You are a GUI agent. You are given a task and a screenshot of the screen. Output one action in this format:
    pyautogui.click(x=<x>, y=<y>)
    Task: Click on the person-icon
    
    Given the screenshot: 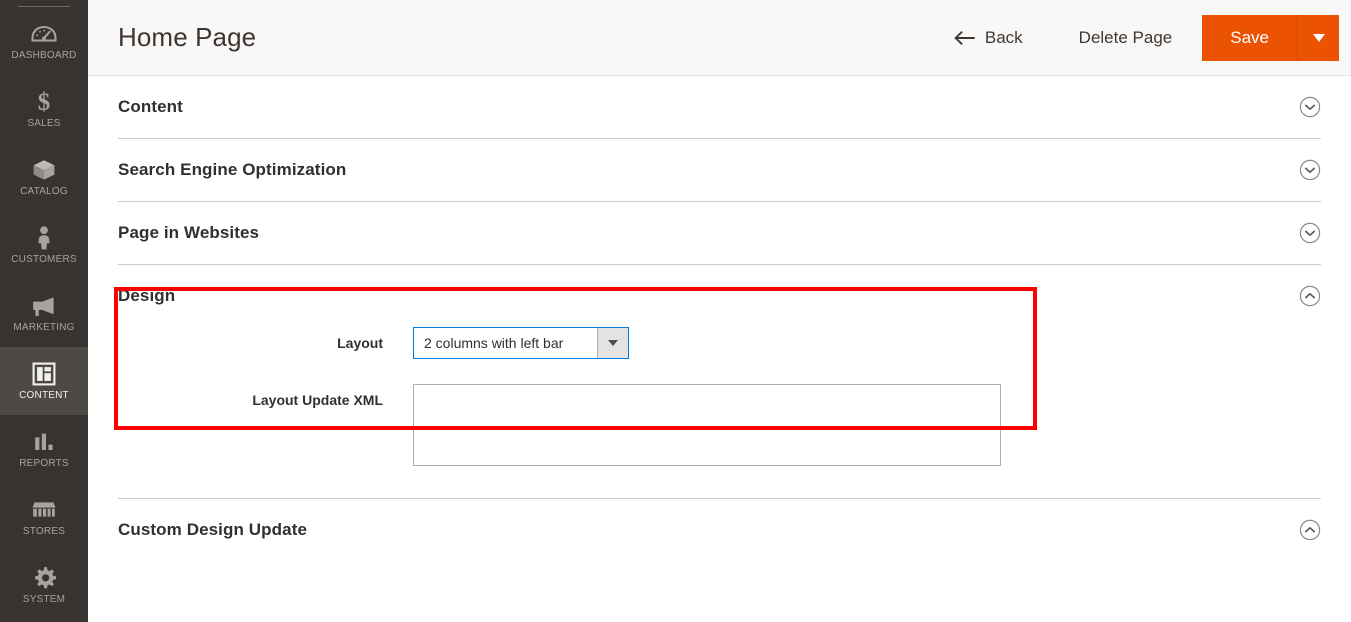 What is the action you would take?
    pyautogui.click(x=44, y=238)
    